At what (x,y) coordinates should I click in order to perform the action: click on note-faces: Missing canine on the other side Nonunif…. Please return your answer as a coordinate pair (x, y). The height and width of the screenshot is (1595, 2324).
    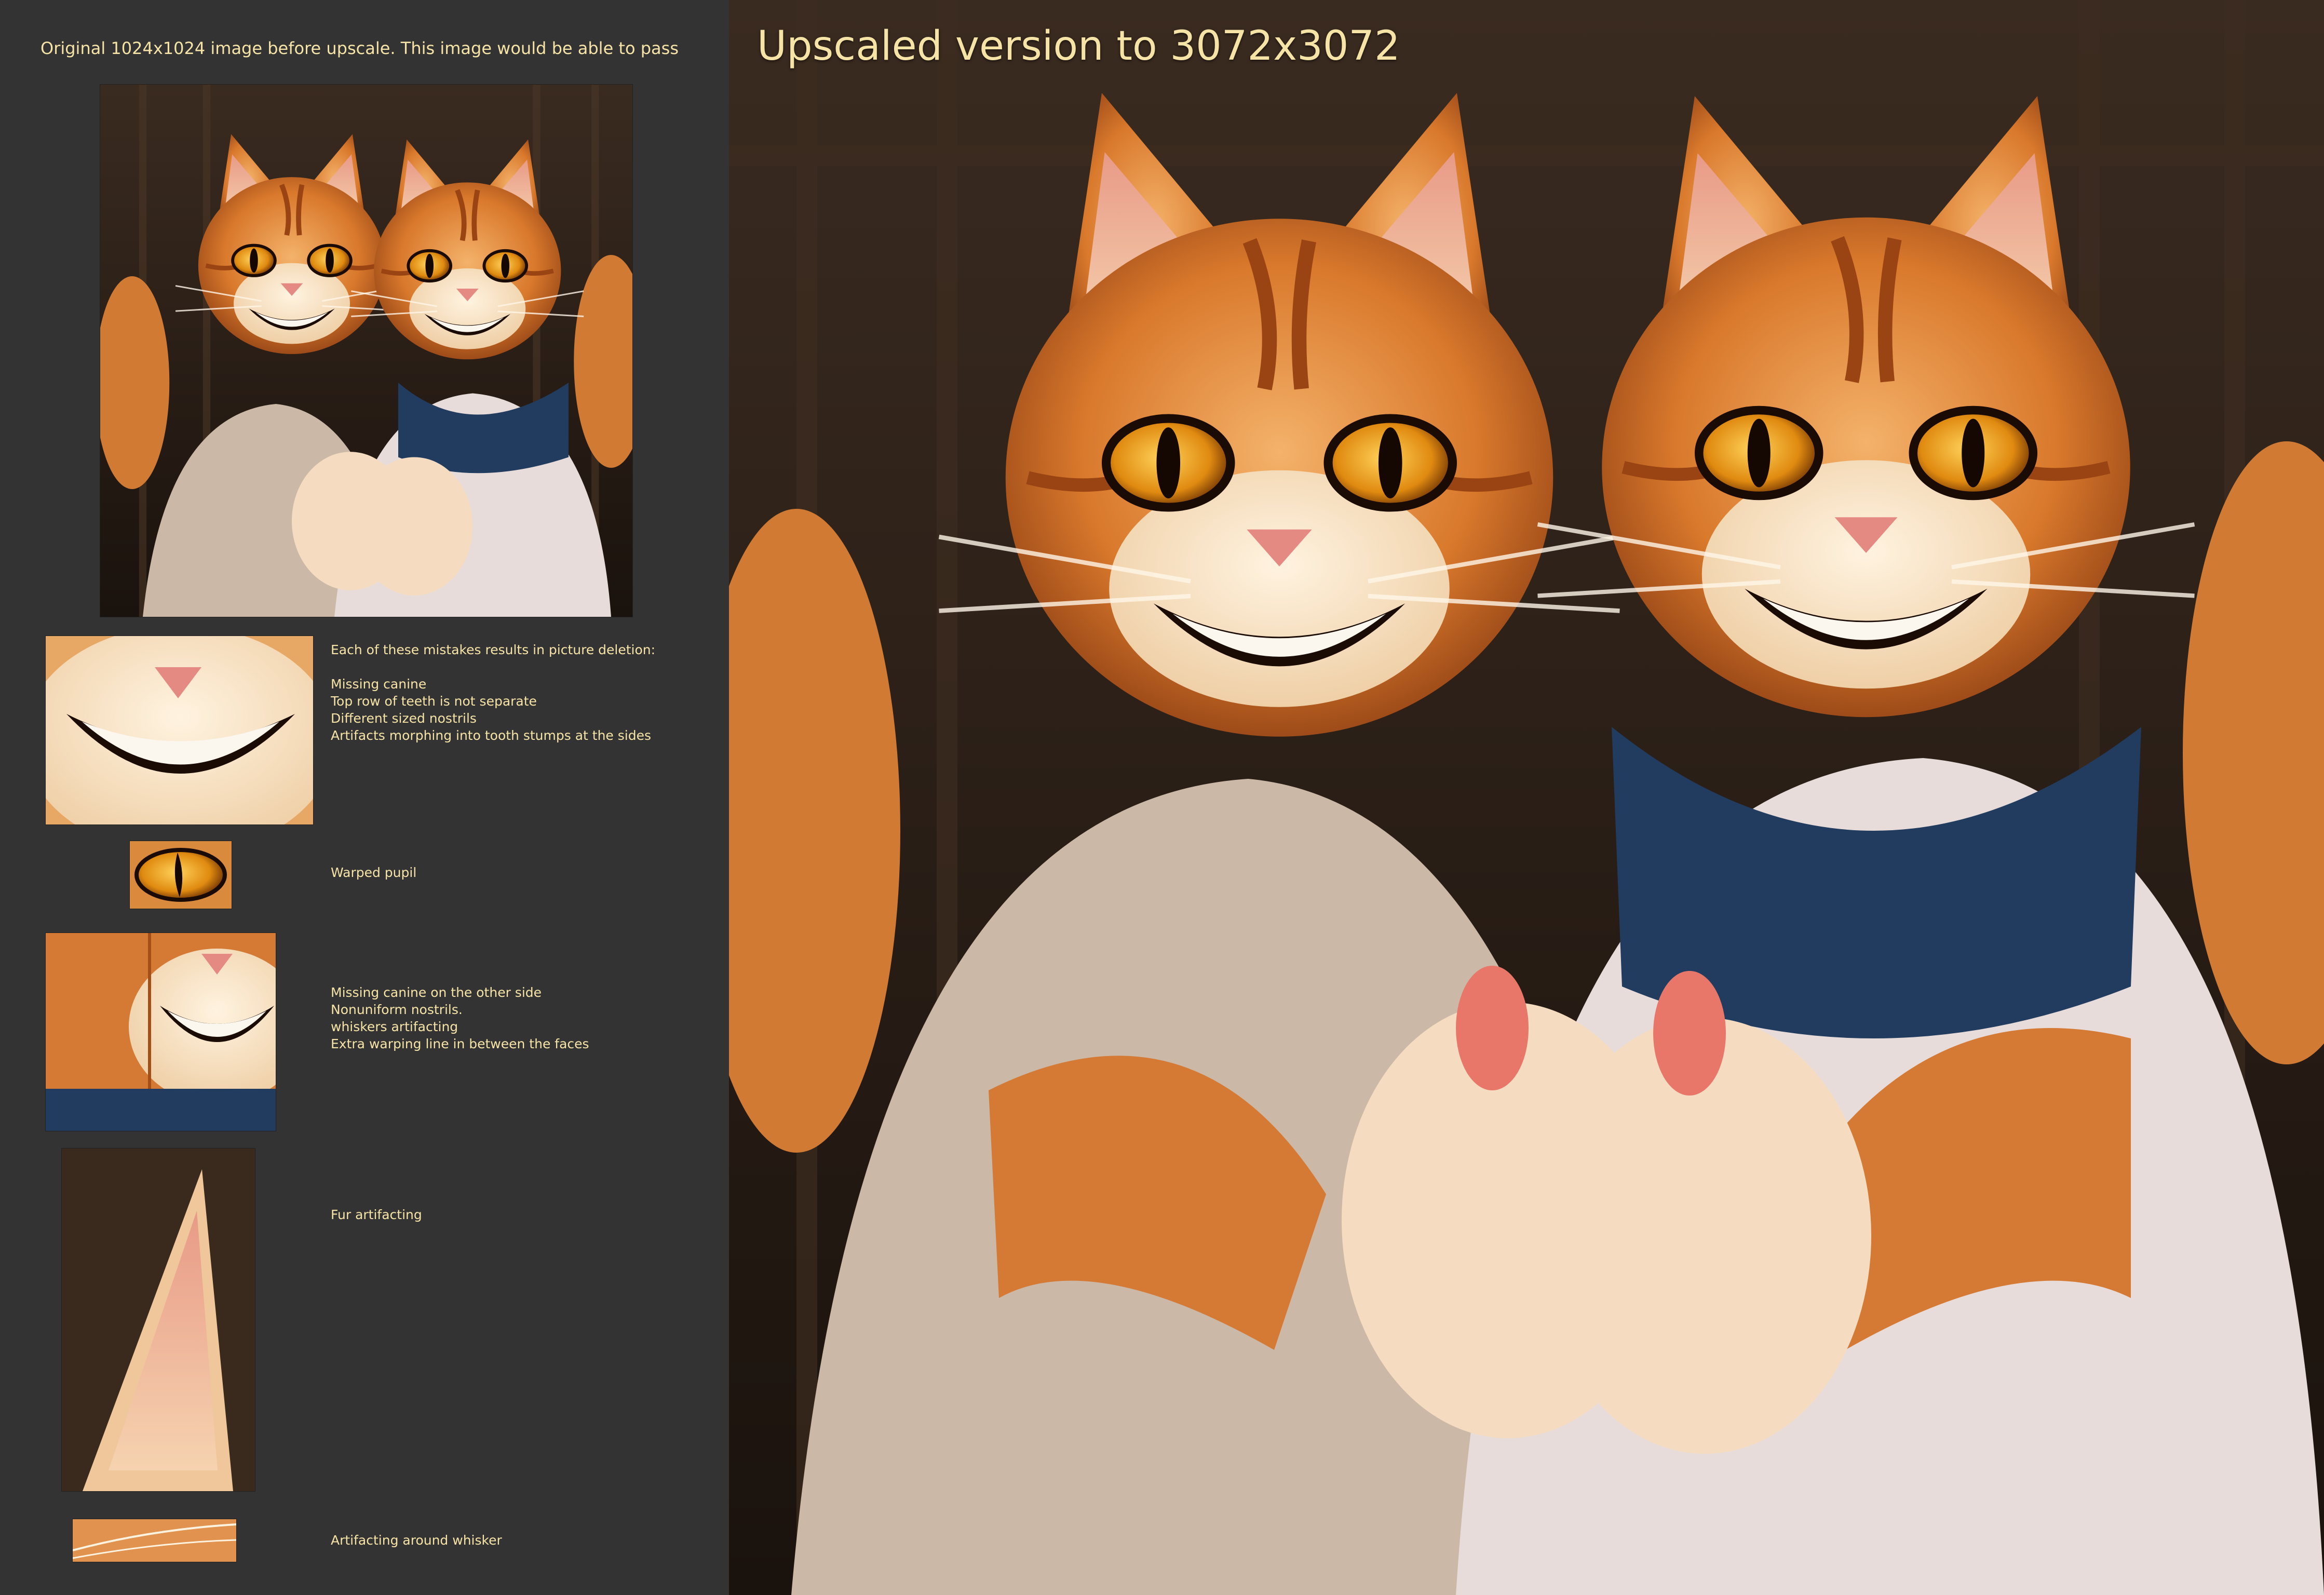
    Looking at the image, I should click on (460, 1018).